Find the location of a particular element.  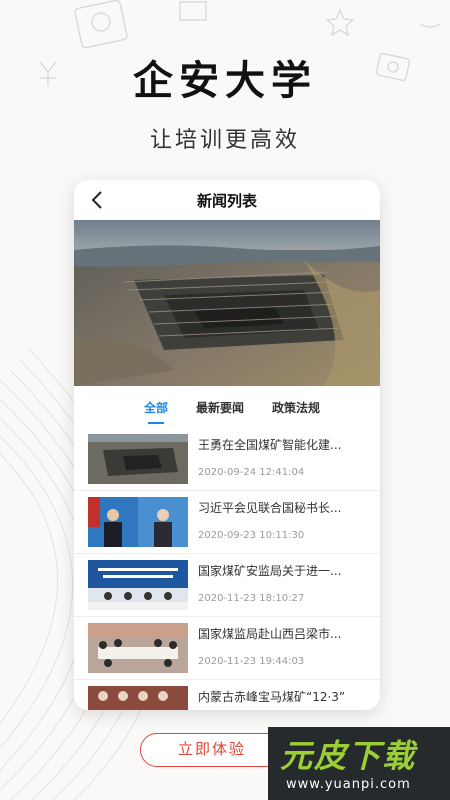

news-item: 王勇在全国煤矿智能化建... 2020-09-24 12:41:04 is located at coordinates (227, 459).